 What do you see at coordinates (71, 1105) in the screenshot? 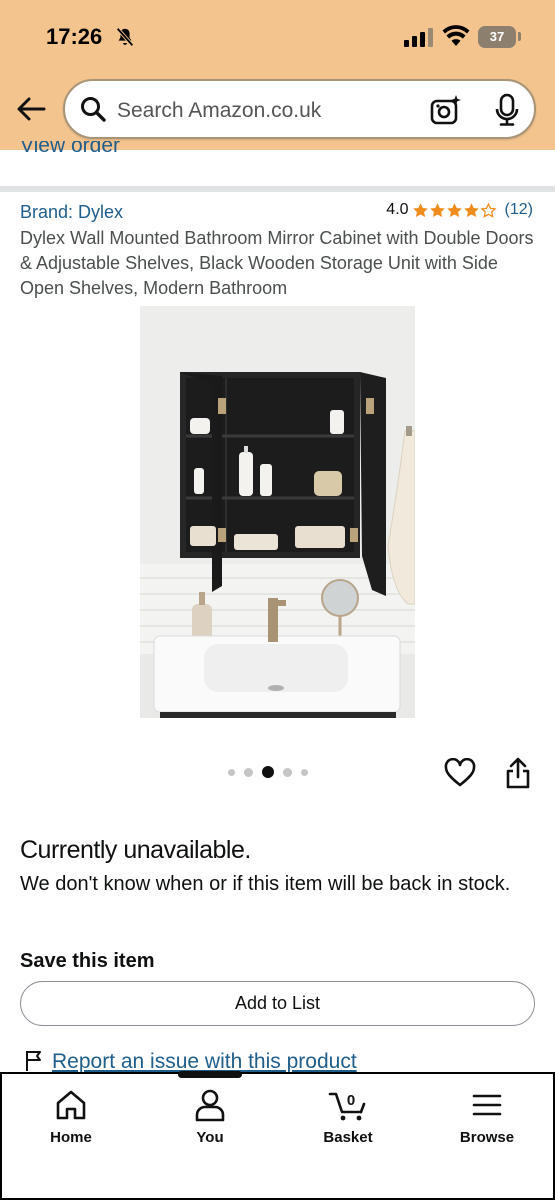
I see `home-icon` at bounding box center [71, 1105].